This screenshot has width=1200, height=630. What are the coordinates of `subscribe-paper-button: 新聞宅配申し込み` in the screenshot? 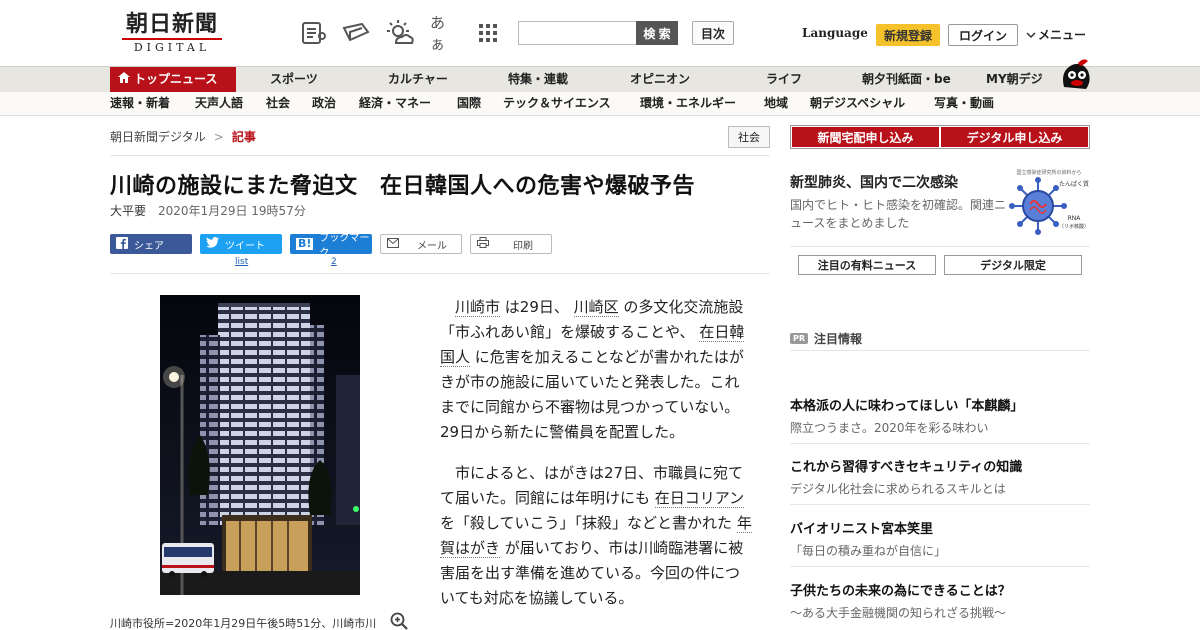 It's located at (865, 137).